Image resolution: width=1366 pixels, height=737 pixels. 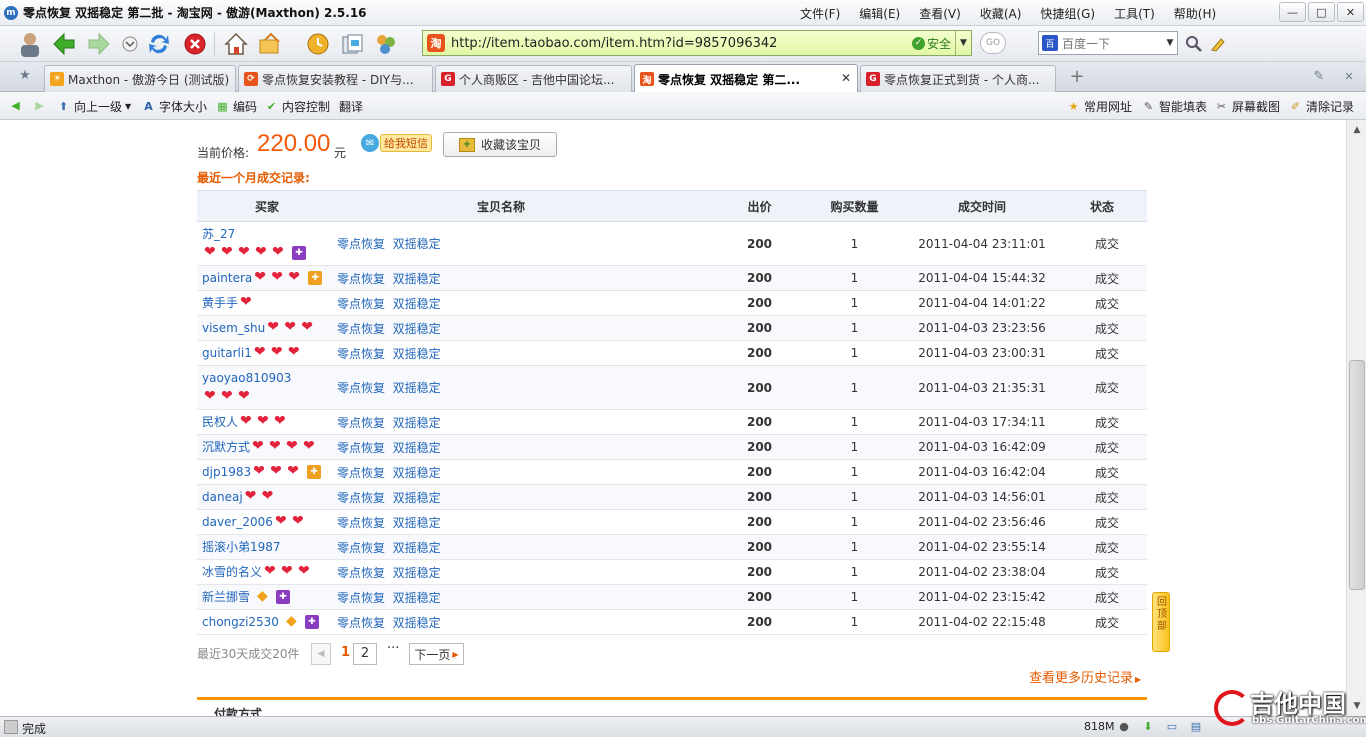 I want to click on buyer-link: 黄手手, so click(x=220, y=303).